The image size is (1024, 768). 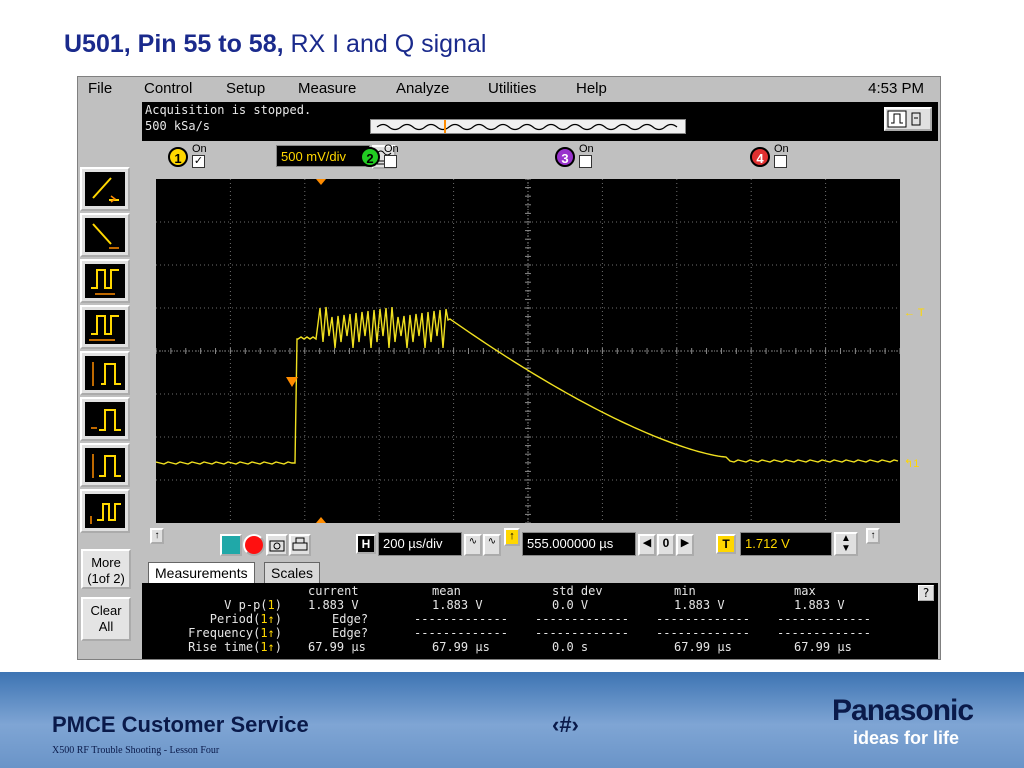 I want to click on channel-2-on-label: On, so click(x=391, y=149).